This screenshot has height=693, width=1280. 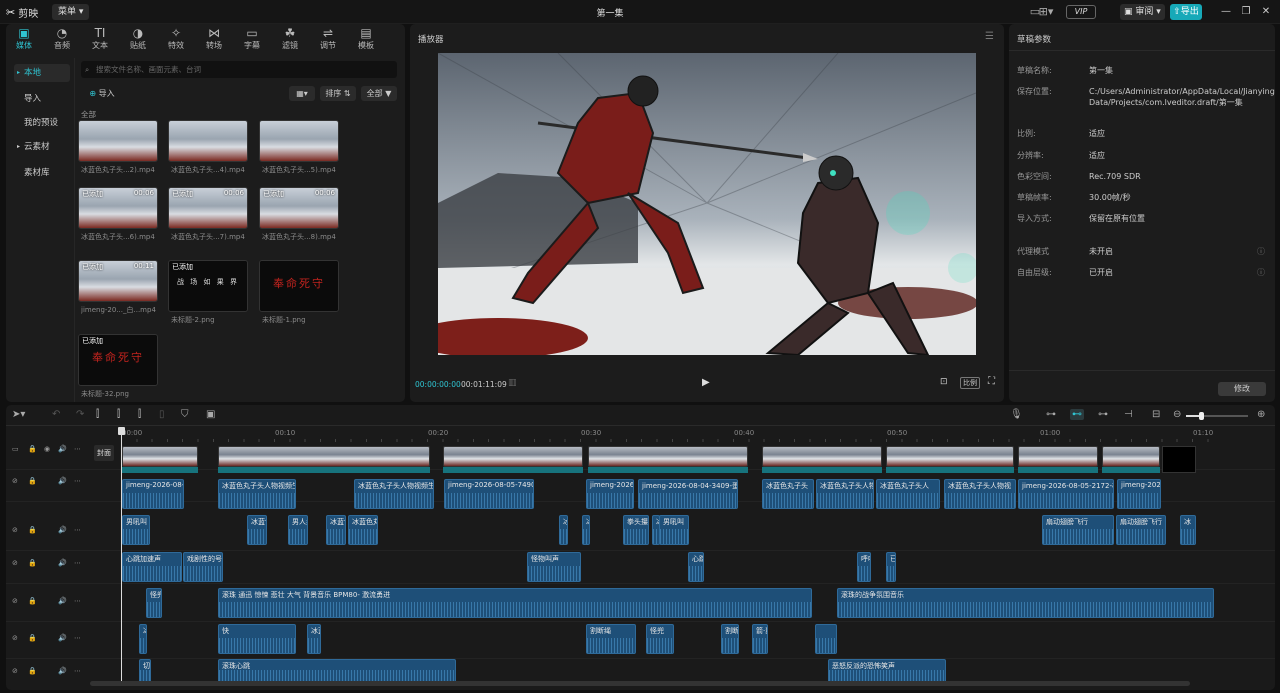 I want to click on audio-clip: 拳头攥紧, so click(x=636, y=530).